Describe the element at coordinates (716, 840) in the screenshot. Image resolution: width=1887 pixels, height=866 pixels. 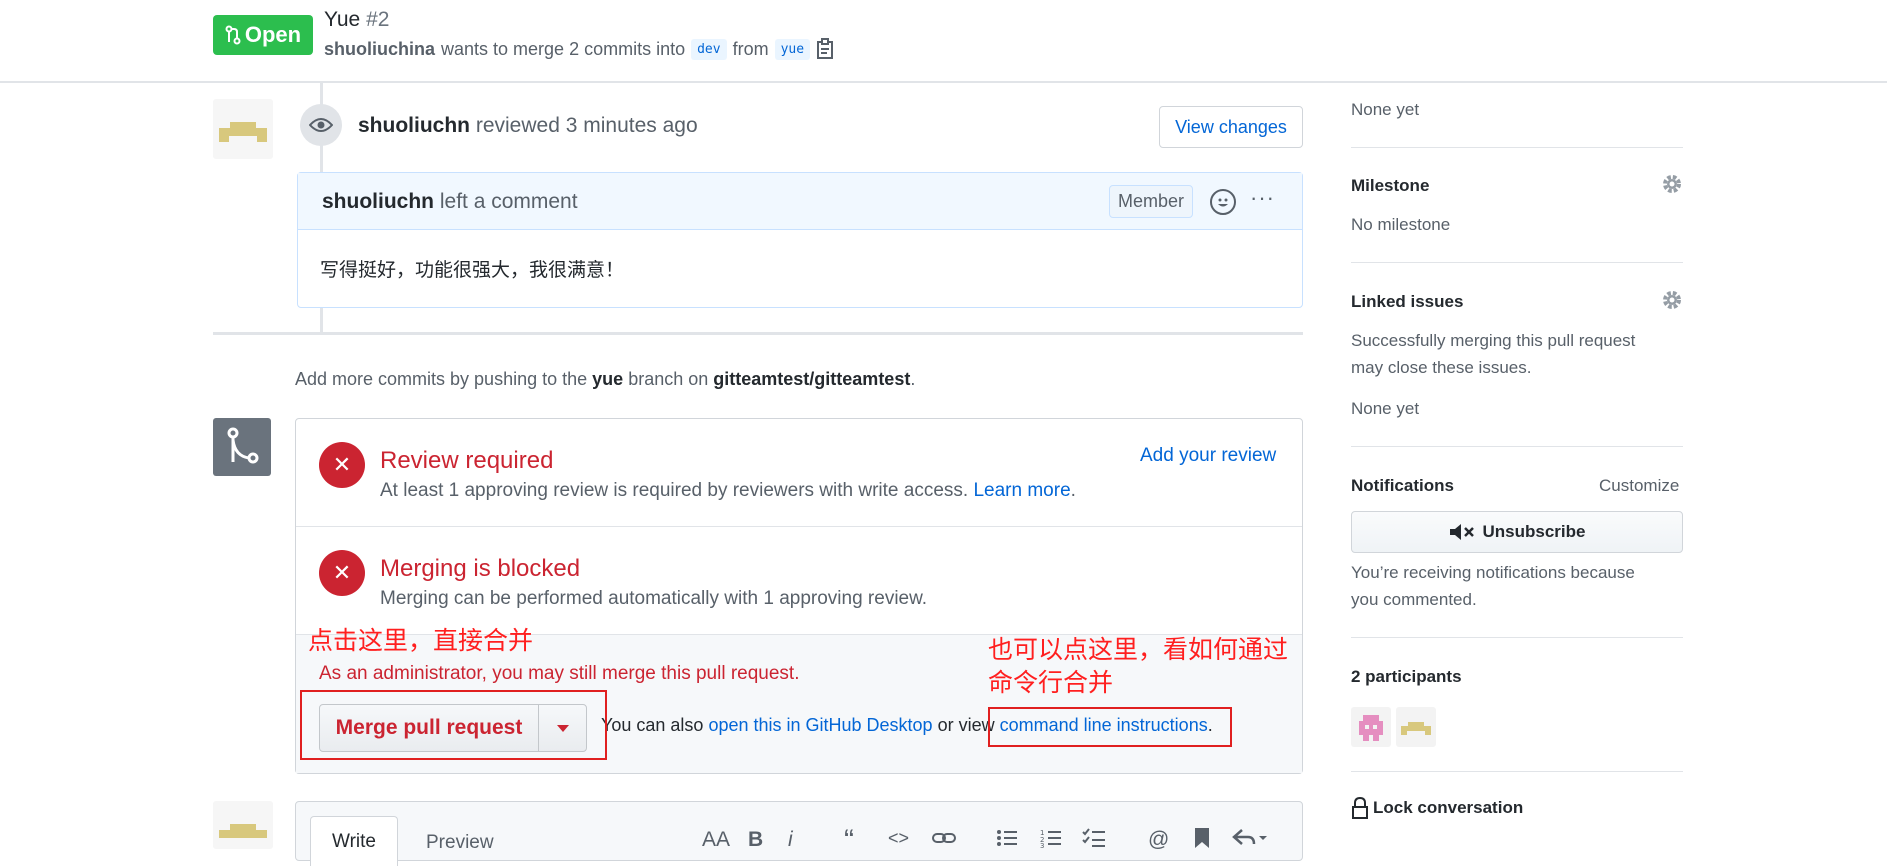
I see `heading-tool-icon: AA` at that location.